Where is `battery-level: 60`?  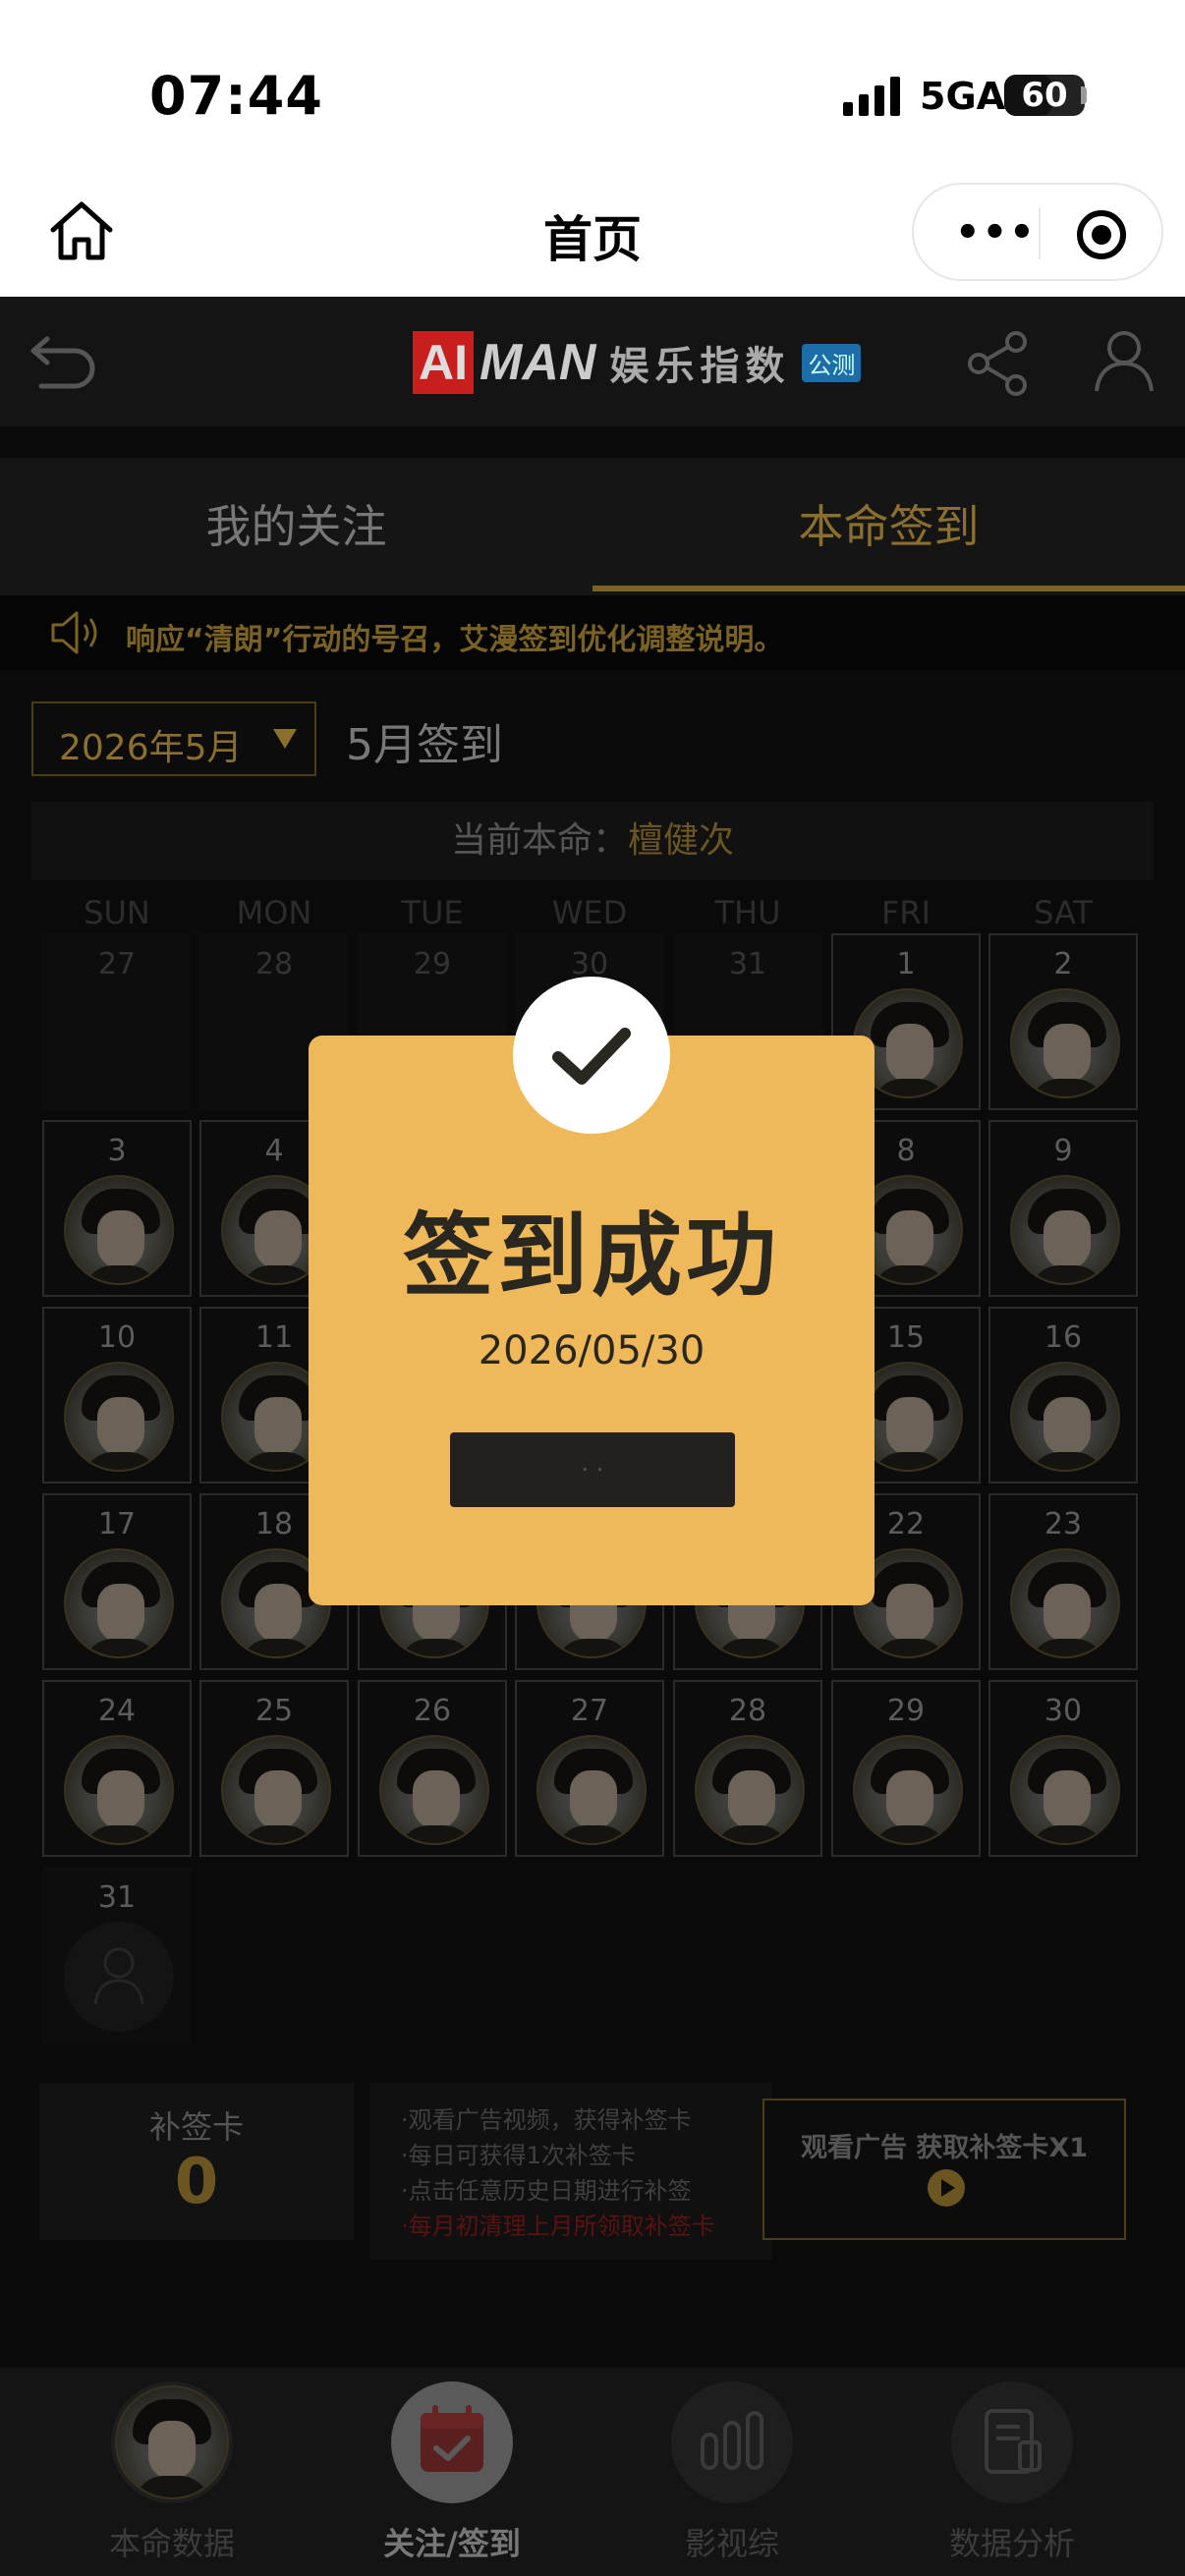 battery-level: 60 is located at coordinates (1045, 95).